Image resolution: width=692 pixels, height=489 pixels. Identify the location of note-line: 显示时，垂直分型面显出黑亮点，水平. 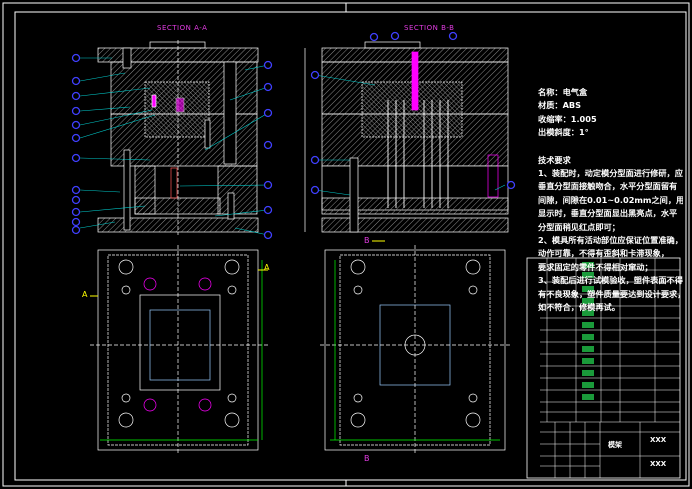
(608, 213).